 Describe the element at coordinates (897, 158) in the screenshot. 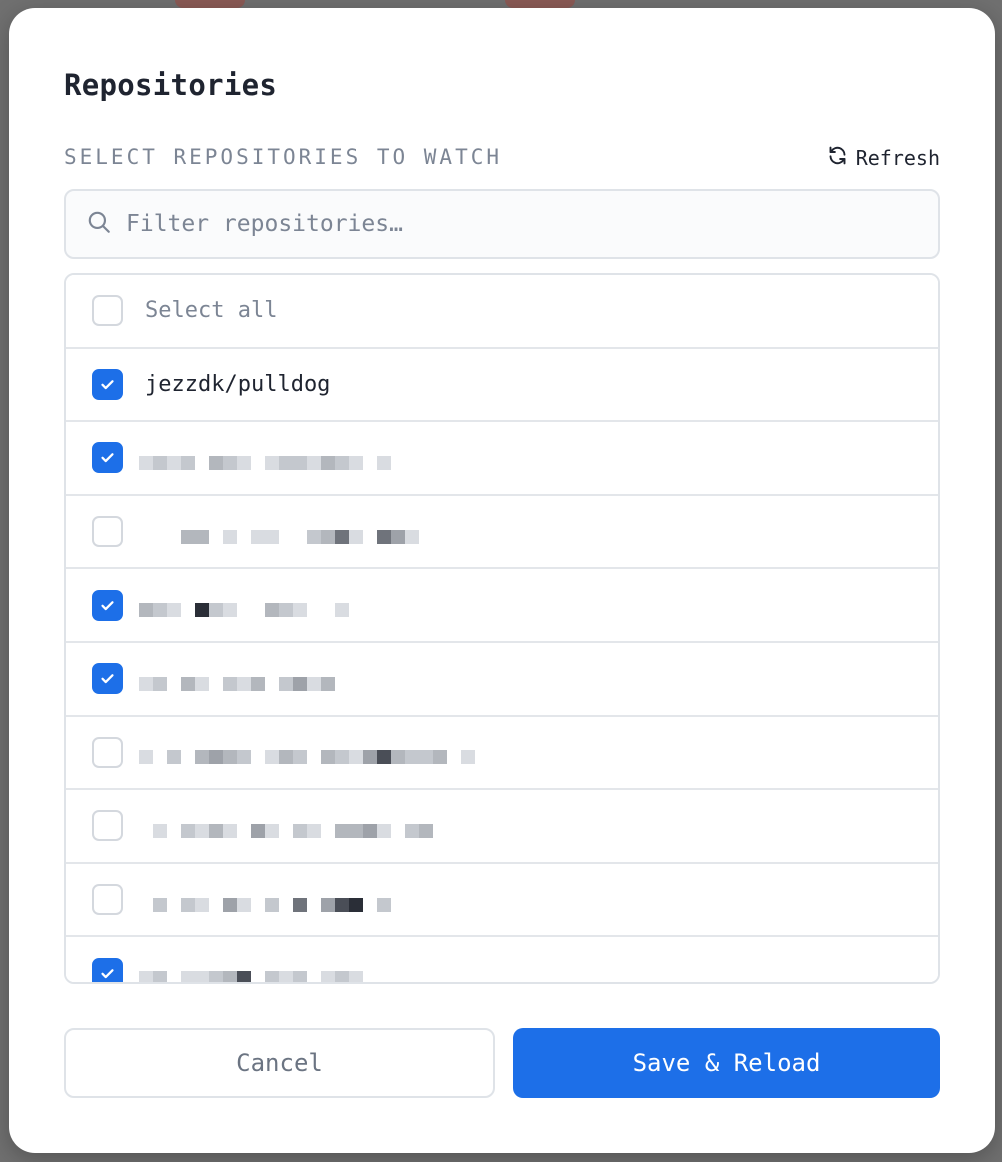

I see `refresh-label: Refresh` at that location.